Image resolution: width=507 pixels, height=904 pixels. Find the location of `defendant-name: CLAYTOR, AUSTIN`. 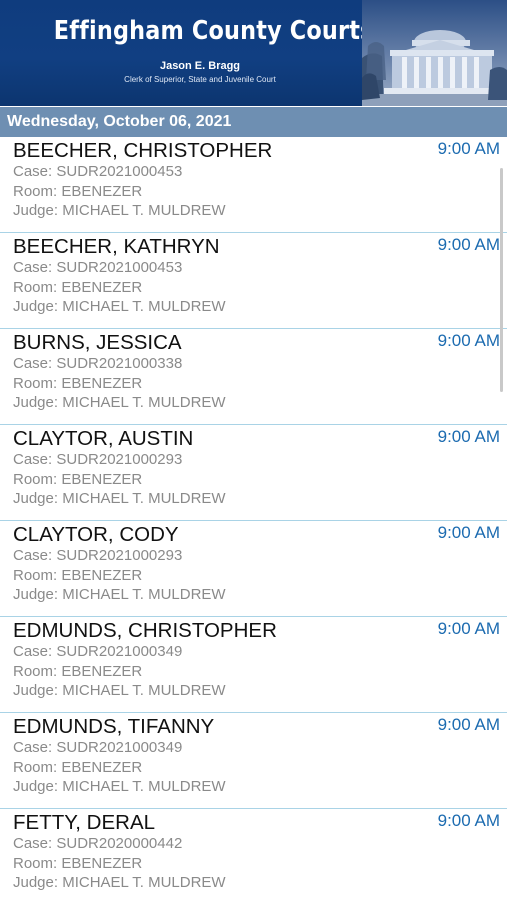

defendant-name: CLAYTOR, AUSTIN is located at coordinates (103, 438).